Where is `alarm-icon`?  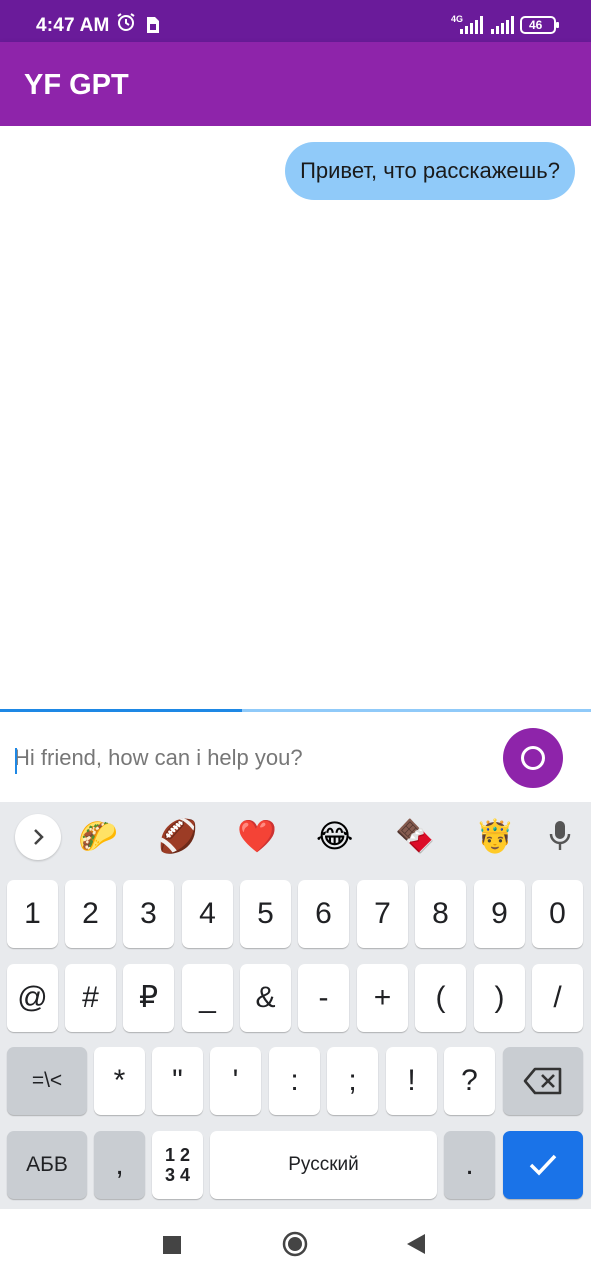
alarm-icon is located at coordinates (126, 24).